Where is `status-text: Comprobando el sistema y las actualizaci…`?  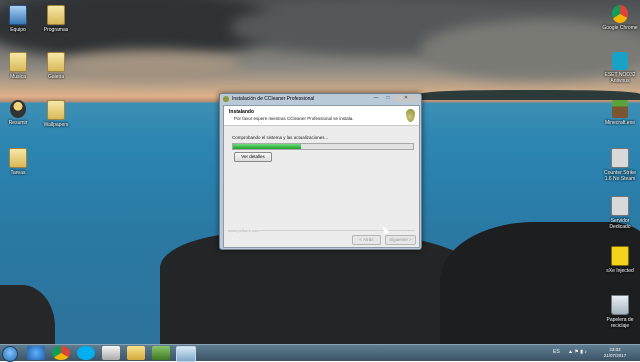 status-text: Comprobando el sistema y las actualizaci… is located at coordinates (280, 137).